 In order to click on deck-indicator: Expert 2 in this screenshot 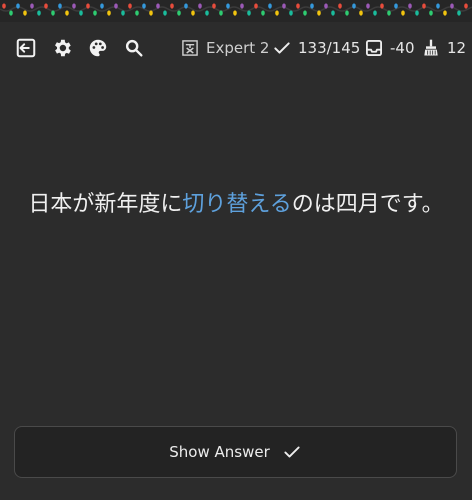, I will do `click(224, 48)`.